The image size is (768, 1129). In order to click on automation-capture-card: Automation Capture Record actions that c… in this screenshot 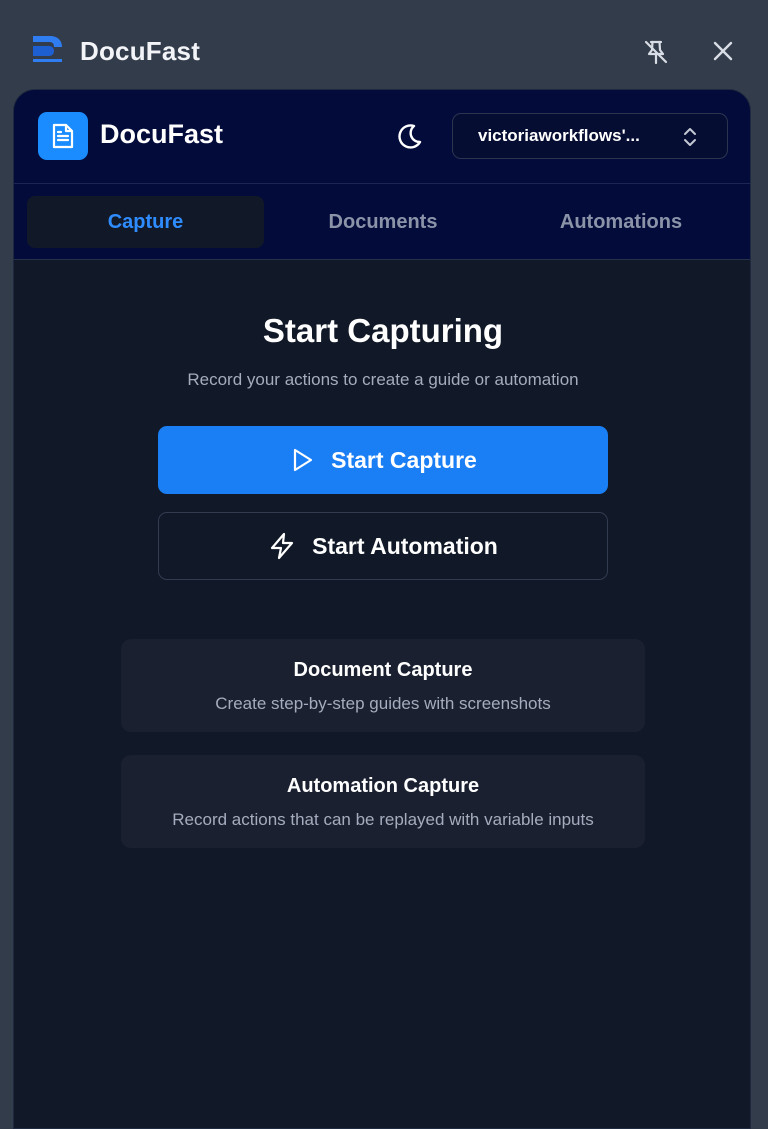, I will do `click(383, 801)`.